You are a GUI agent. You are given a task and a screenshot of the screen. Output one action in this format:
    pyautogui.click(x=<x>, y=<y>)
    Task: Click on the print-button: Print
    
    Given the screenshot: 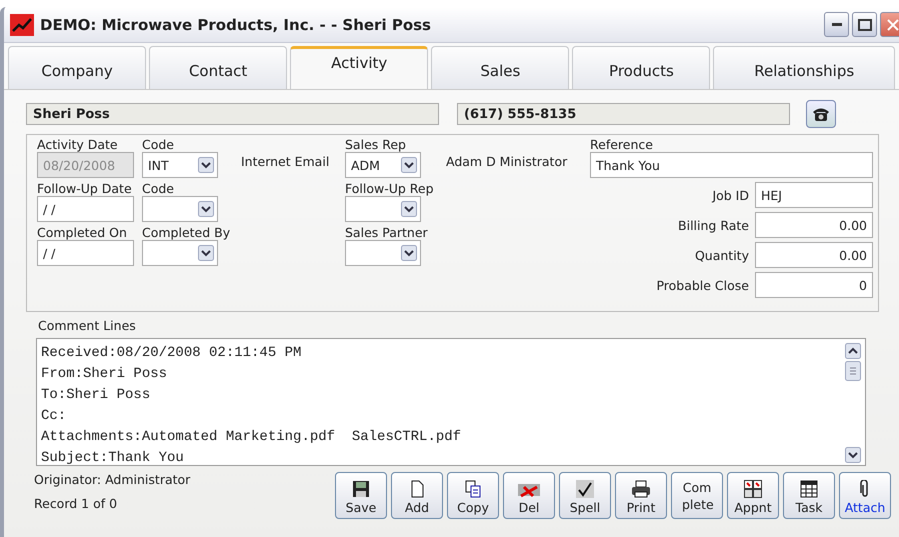 What is the action you would take?
    pyautogui.click(x=641, y=495)
    